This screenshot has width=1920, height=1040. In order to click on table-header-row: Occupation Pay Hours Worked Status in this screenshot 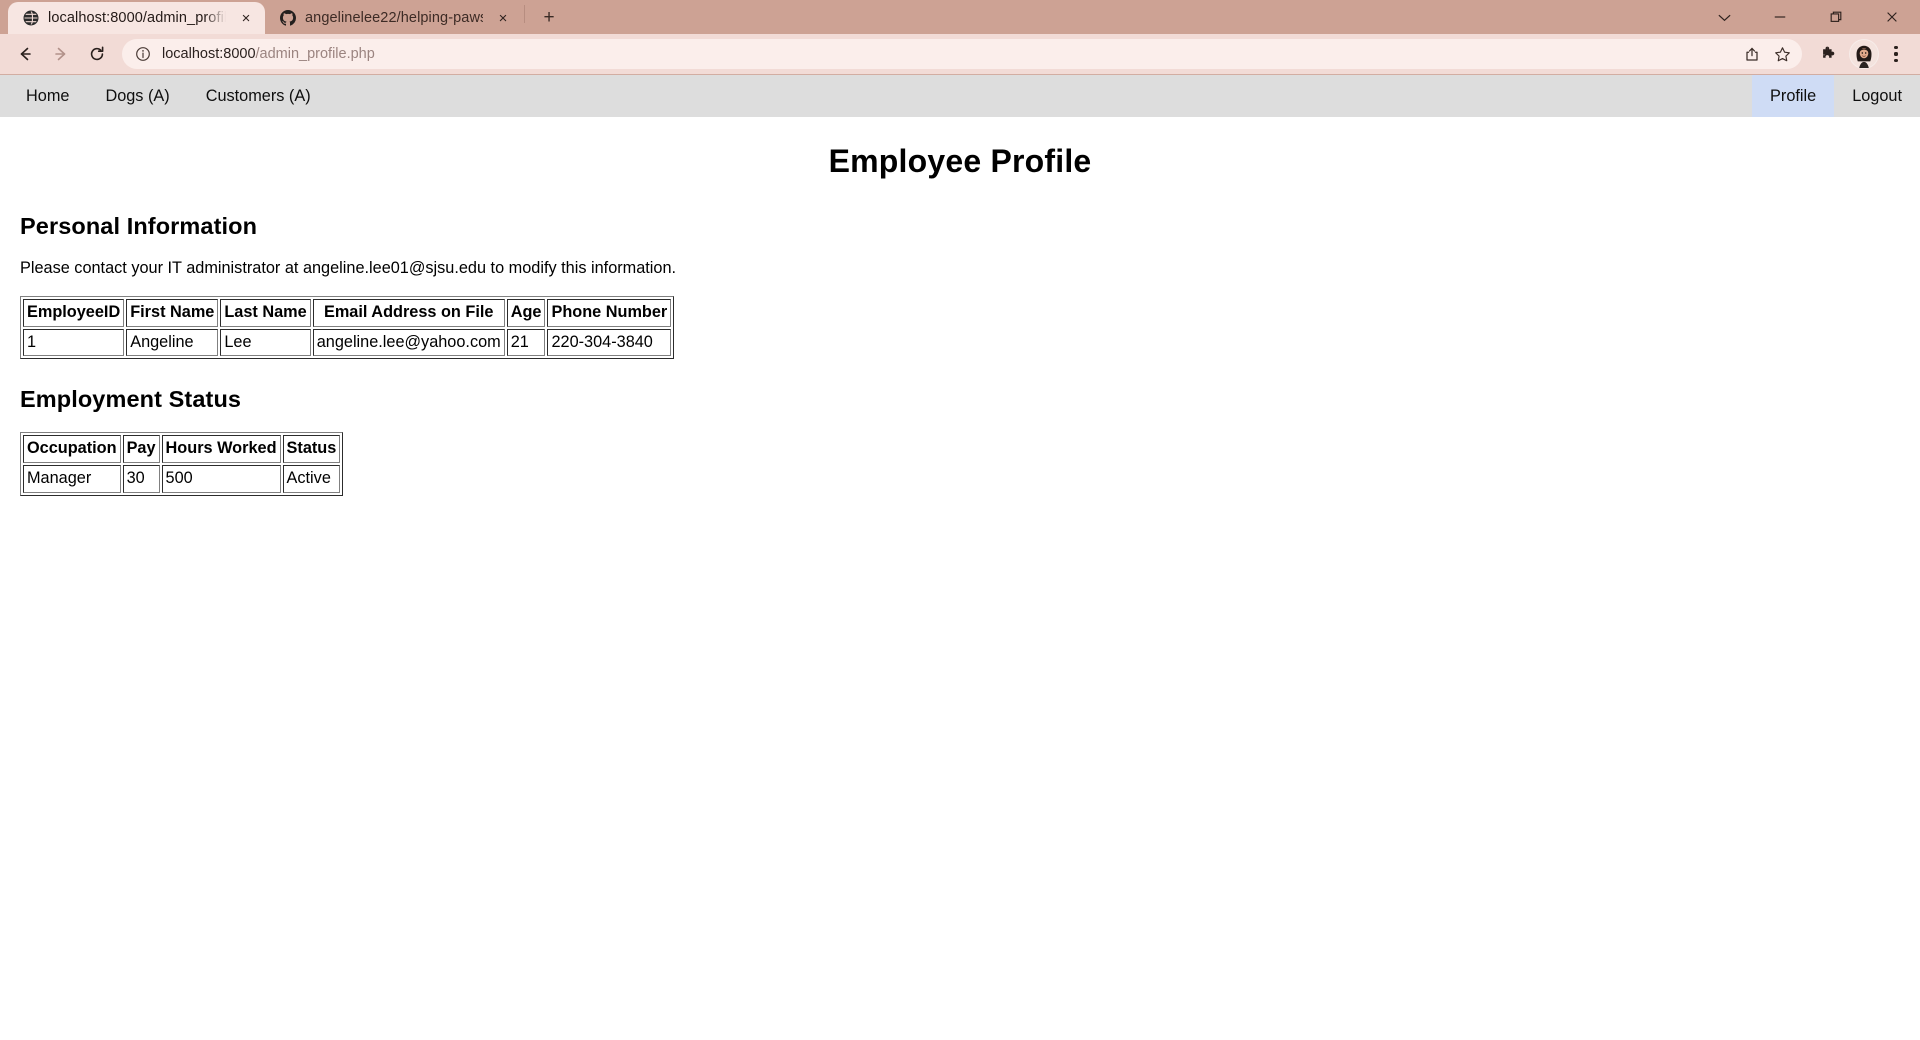, I will do `click(182, 449)`.